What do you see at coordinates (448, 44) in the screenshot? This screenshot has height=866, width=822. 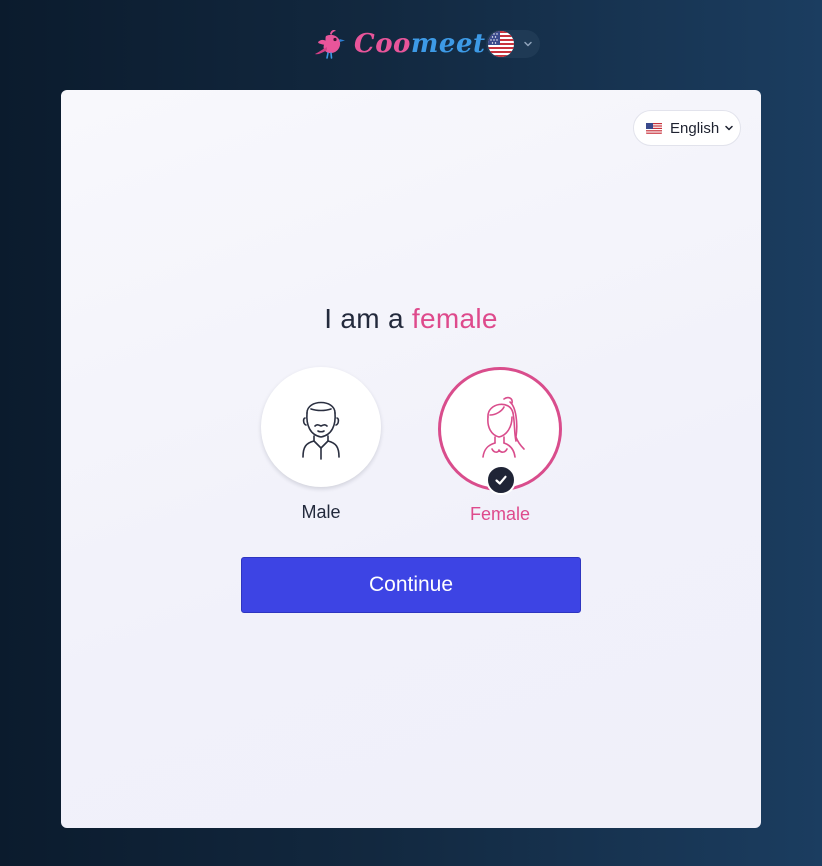 I see `brand-name-part2: meet` at bounding box center [448, 44].